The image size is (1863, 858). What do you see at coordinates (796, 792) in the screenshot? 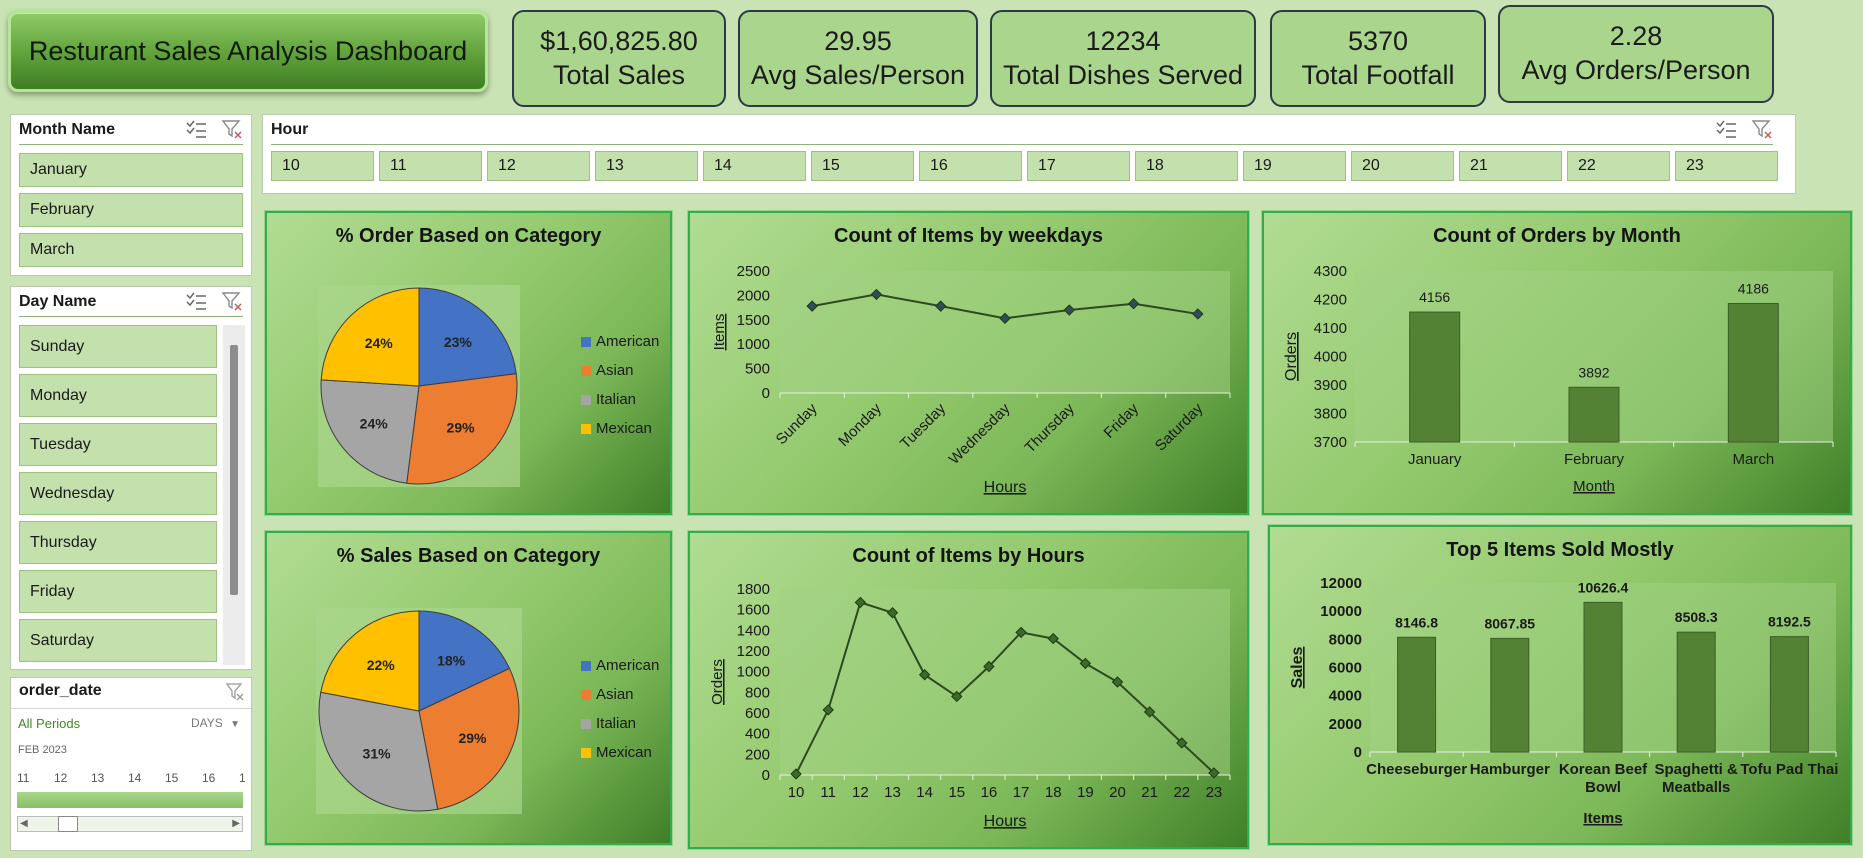
I see `x-tick-label: 10` at bounding box center [796, 792].